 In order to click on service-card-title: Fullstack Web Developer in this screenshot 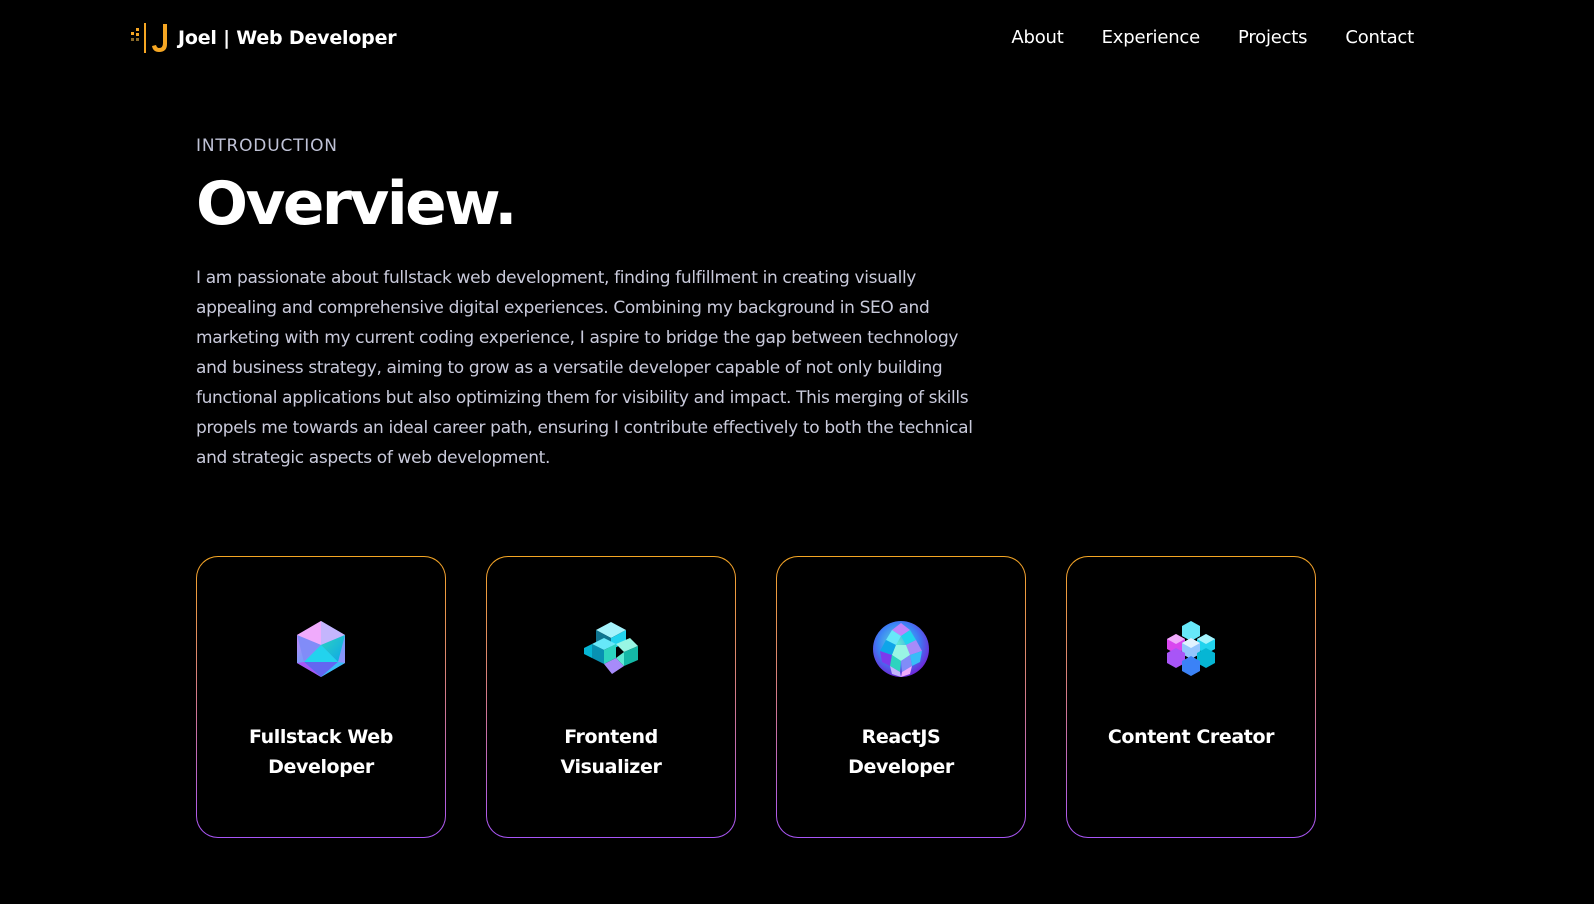, I will do `click(321, 752)`.